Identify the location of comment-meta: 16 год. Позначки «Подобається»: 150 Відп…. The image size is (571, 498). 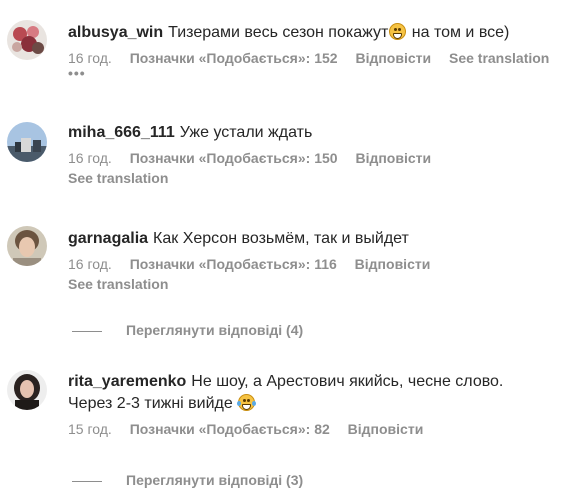
(316, 158).